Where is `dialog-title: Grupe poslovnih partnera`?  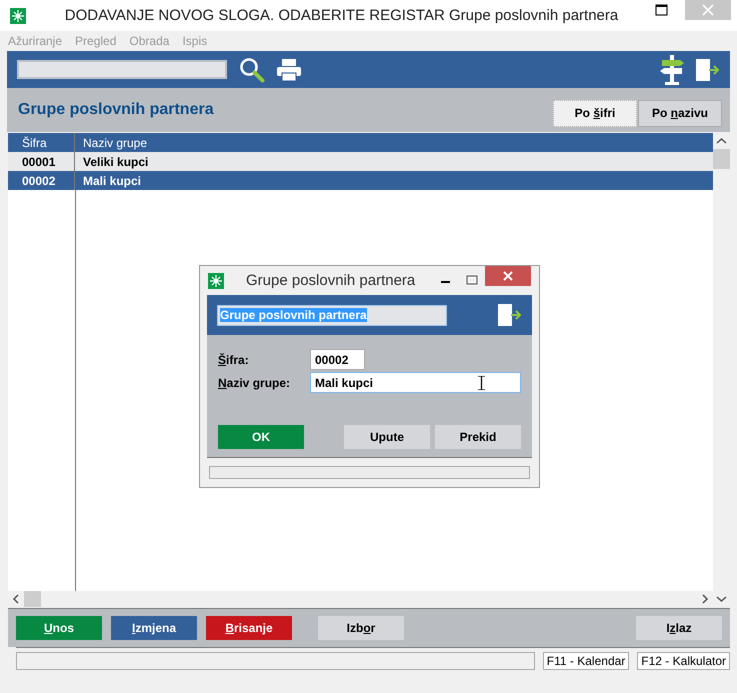 dialog-title: Grupe poslovnih partnera is located at coordinates (331, 280).